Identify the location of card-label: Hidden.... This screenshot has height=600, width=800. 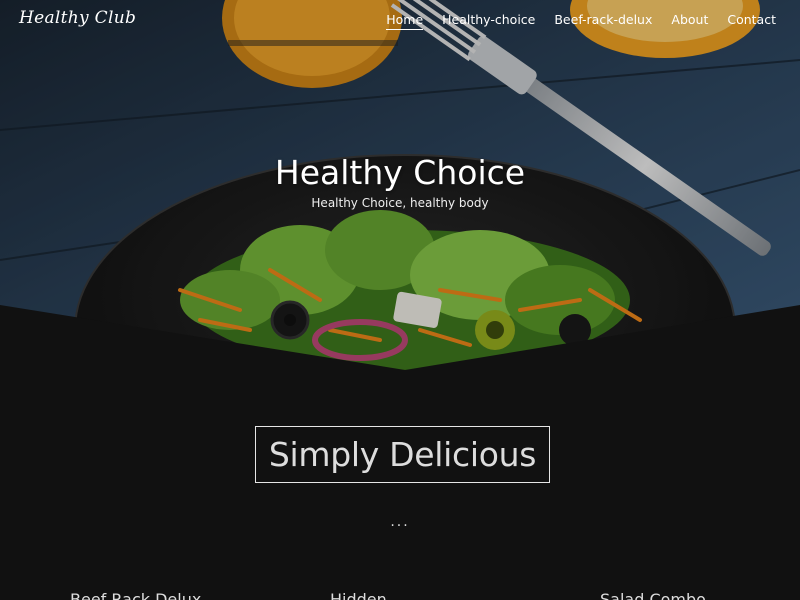
(366, 595).